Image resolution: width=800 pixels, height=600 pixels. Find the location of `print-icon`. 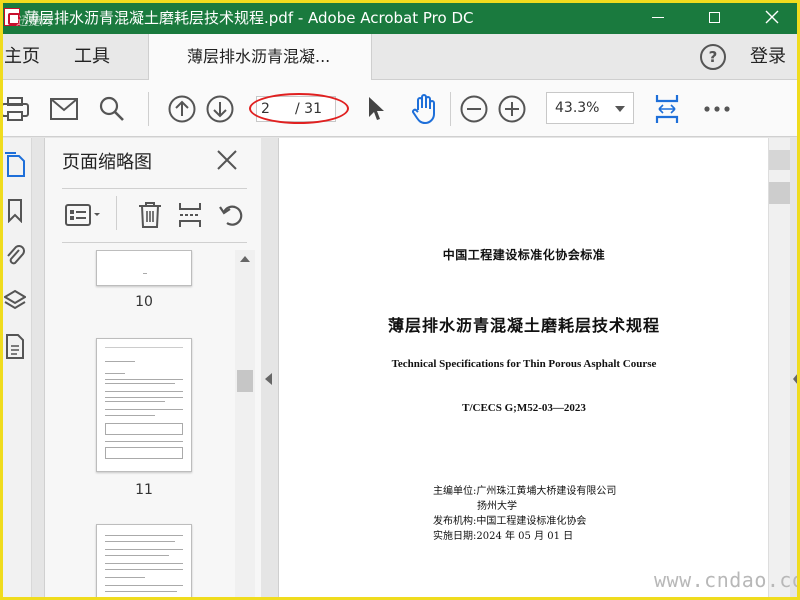

print-icon is located at coordinates (15, 109).